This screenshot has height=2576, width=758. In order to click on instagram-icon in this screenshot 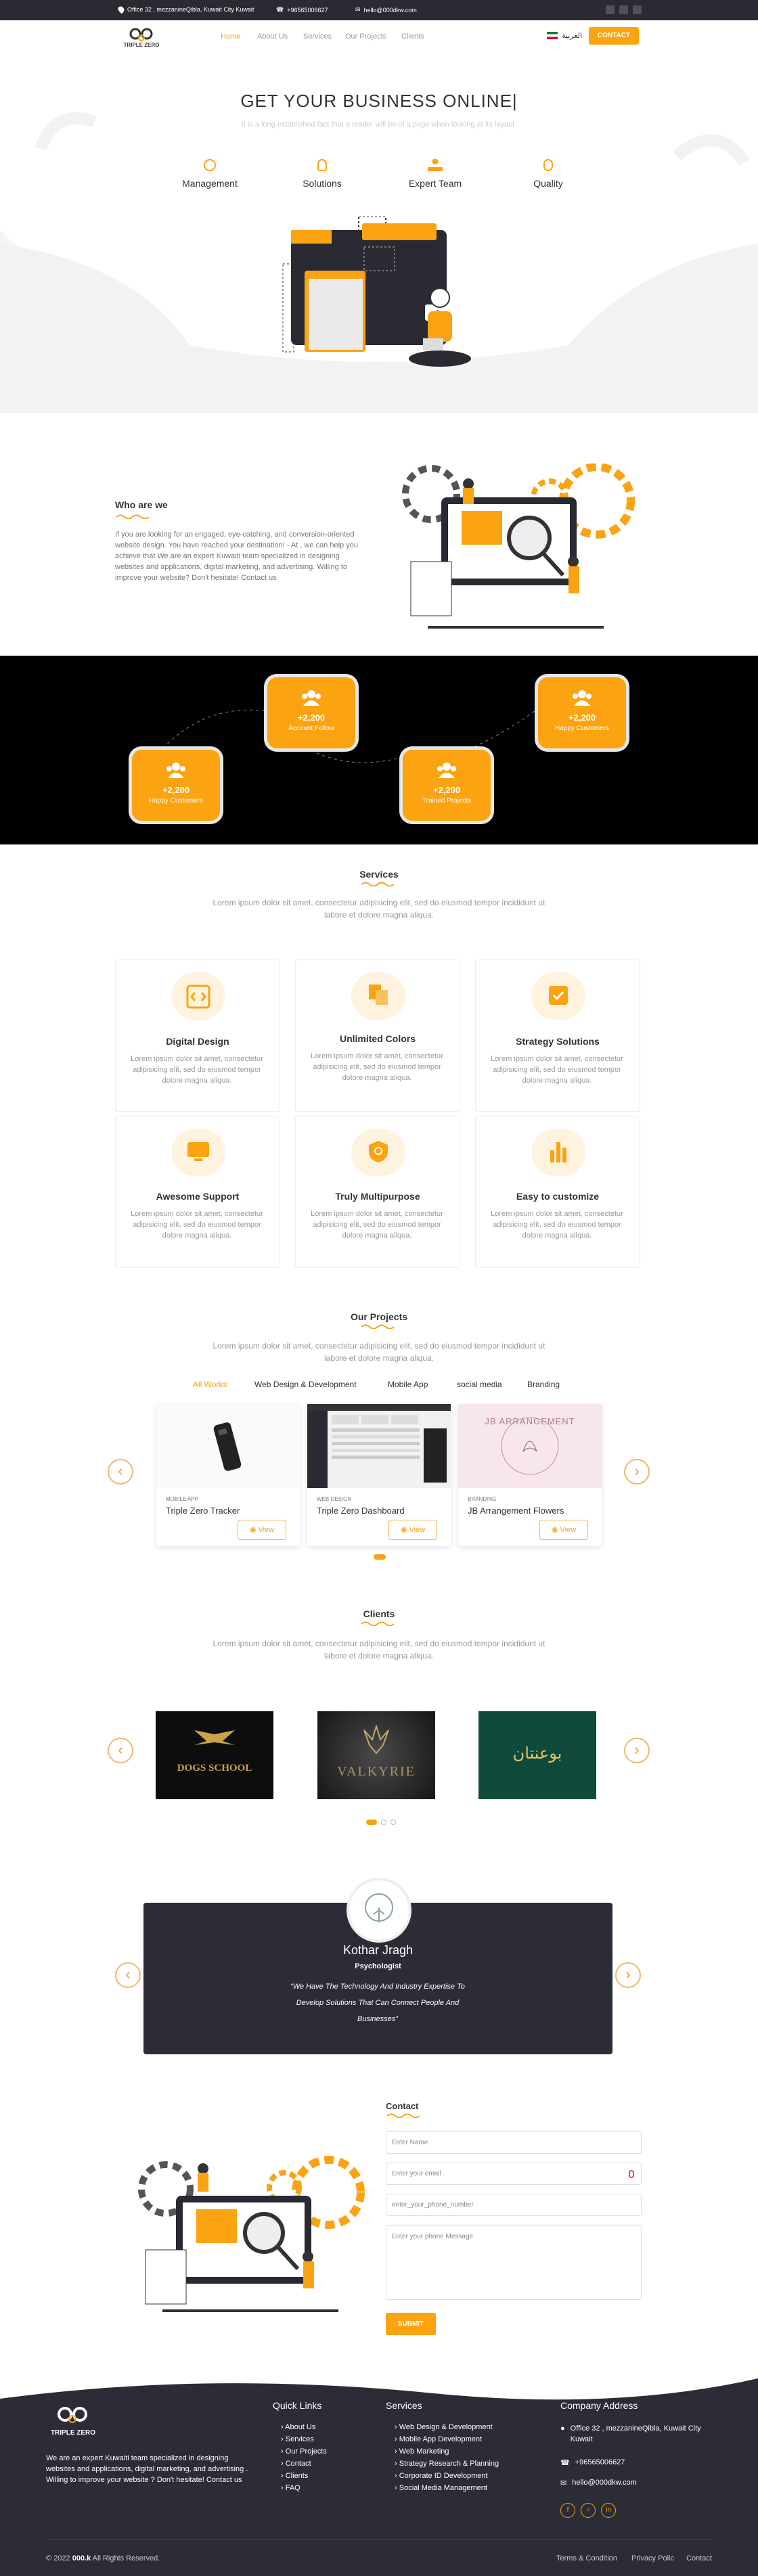, I will do `click(623, 9)`.